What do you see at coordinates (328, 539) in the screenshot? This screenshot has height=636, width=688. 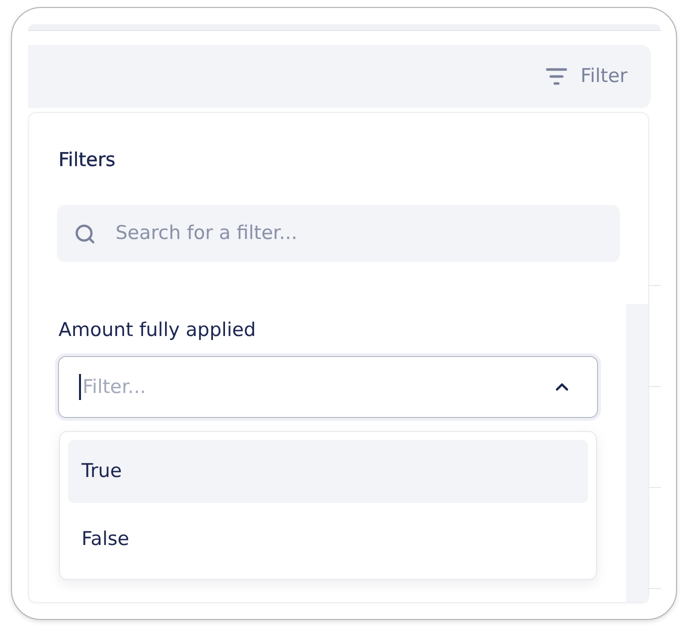 I see `option-item: False` at bounding box center [328, 539].